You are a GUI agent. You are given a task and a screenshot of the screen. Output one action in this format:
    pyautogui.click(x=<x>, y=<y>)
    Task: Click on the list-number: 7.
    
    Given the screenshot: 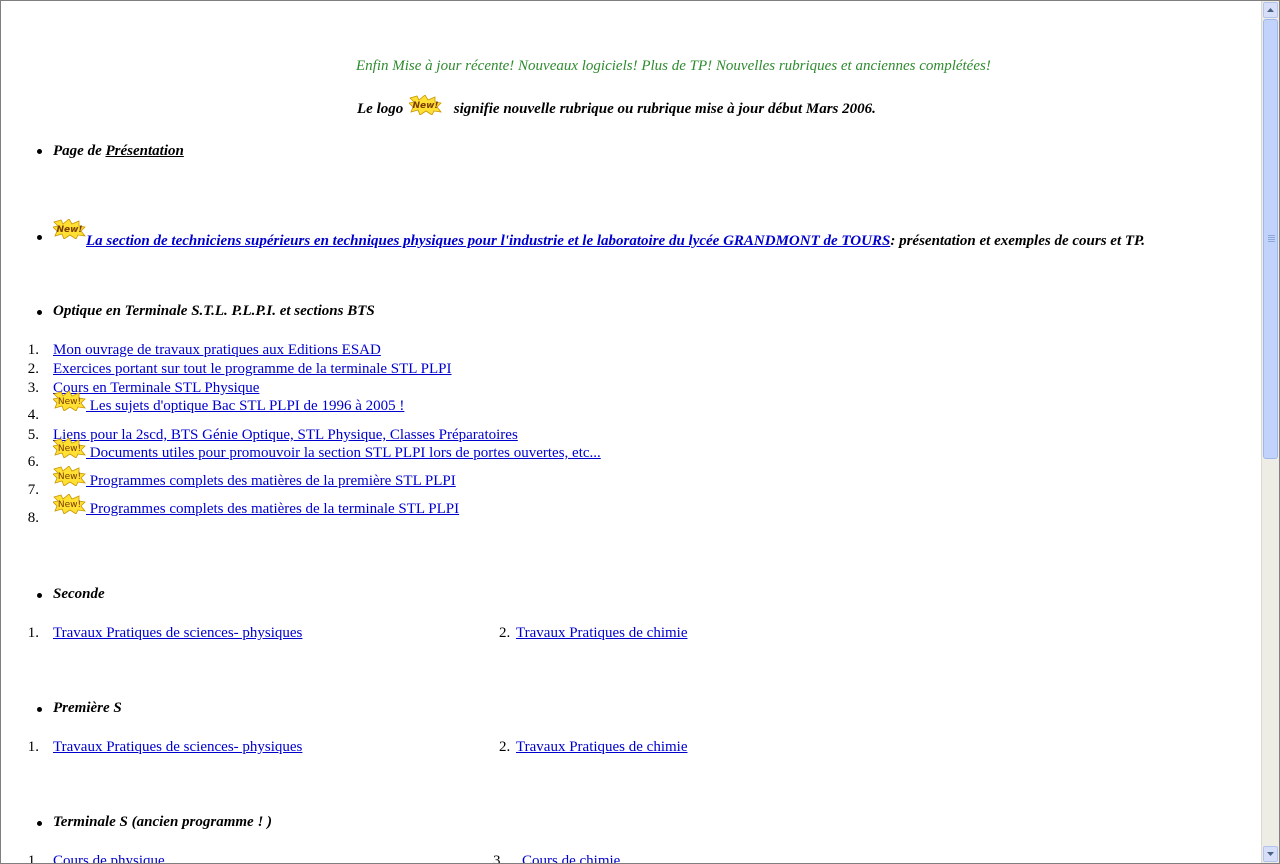 What is the action you would take?
    pyautogui.click(x=33, y=490)
    